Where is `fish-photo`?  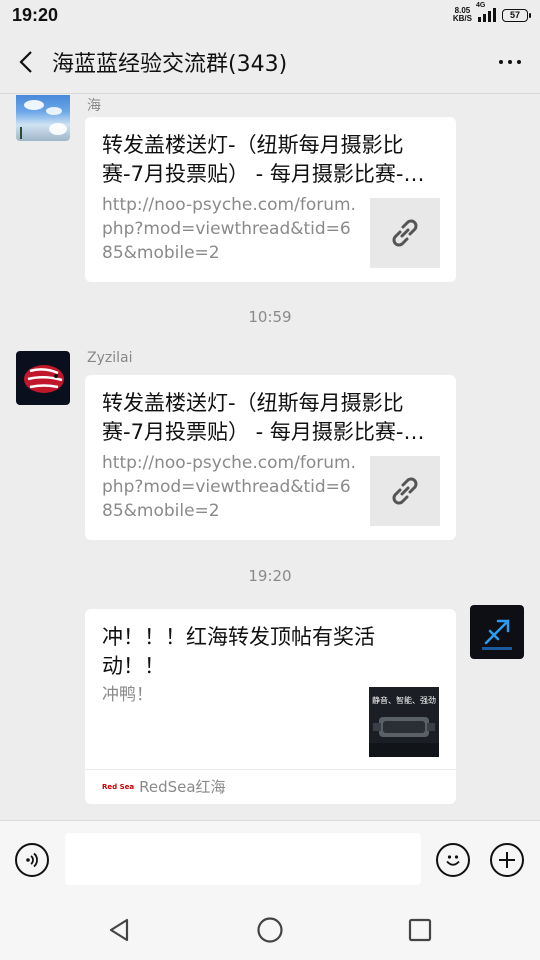 fish-photo is located at coordinates (44, 379).